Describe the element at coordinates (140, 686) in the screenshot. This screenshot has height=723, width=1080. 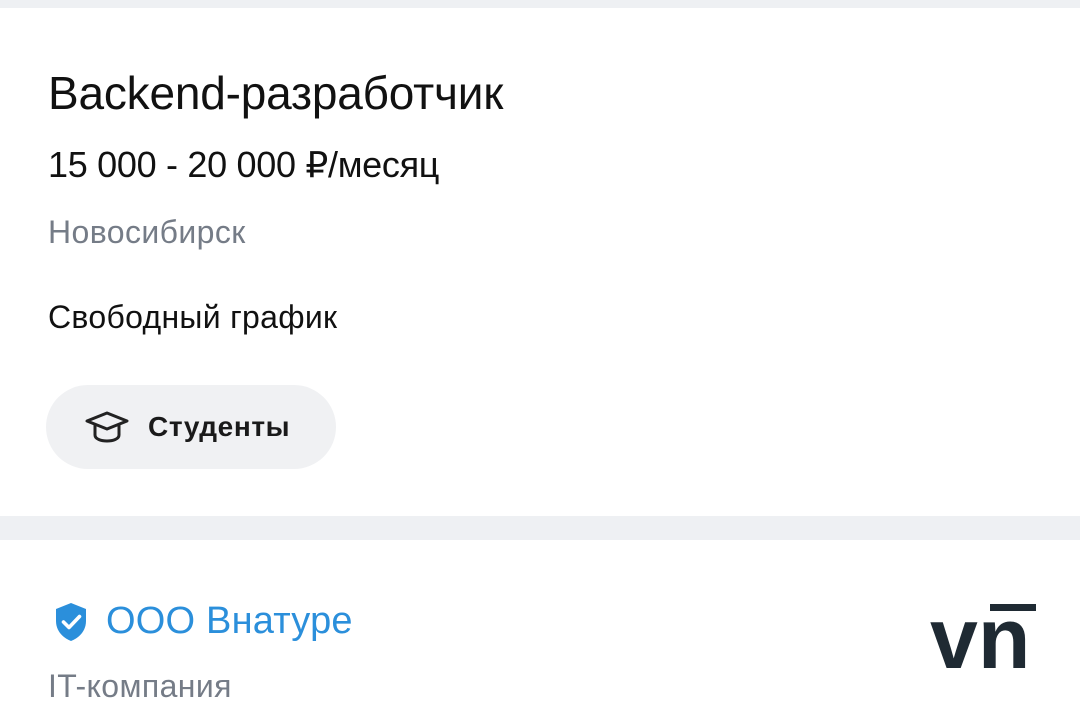
I see `company-type: IT-компания` at that location.